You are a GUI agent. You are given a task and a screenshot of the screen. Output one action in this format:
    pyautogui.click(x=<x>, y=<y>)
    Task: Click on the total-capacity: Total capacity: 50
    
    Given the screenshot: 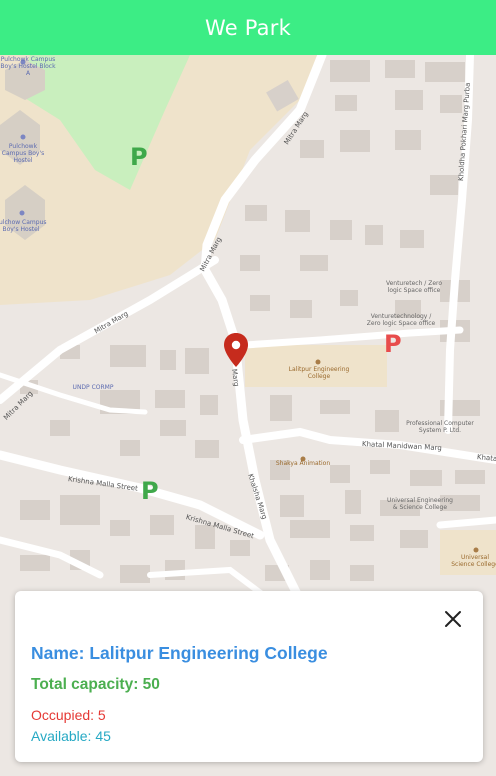 What is the action you would take?
    pyautogui.click(x=95, y=684)
    